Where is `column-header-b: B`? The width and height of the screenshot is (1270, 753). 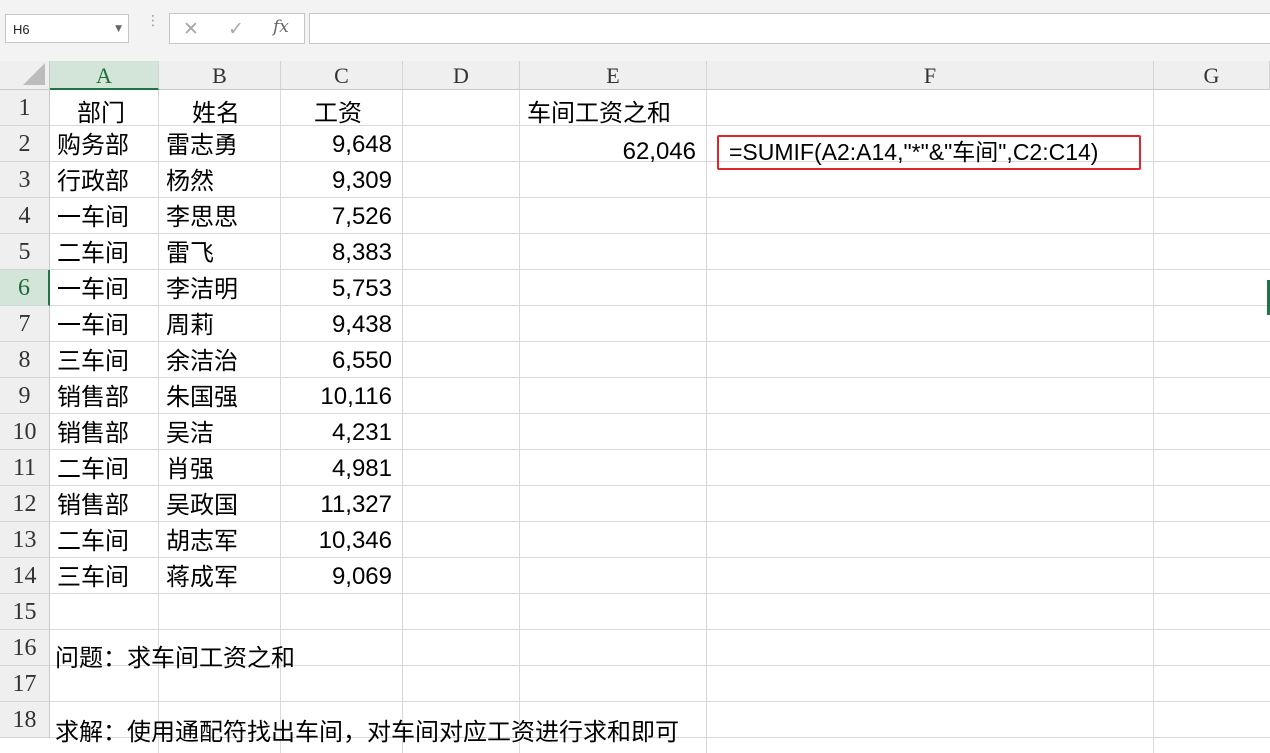 column-header-b: B is located at coordinates (220, 75).